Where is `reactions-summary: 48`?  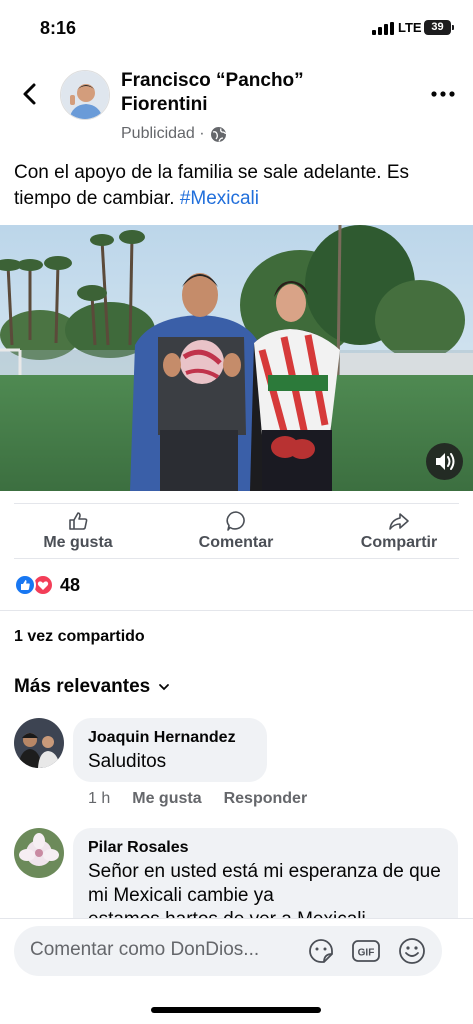 reactions-summary: 48 is located at coordinates (47, 585).